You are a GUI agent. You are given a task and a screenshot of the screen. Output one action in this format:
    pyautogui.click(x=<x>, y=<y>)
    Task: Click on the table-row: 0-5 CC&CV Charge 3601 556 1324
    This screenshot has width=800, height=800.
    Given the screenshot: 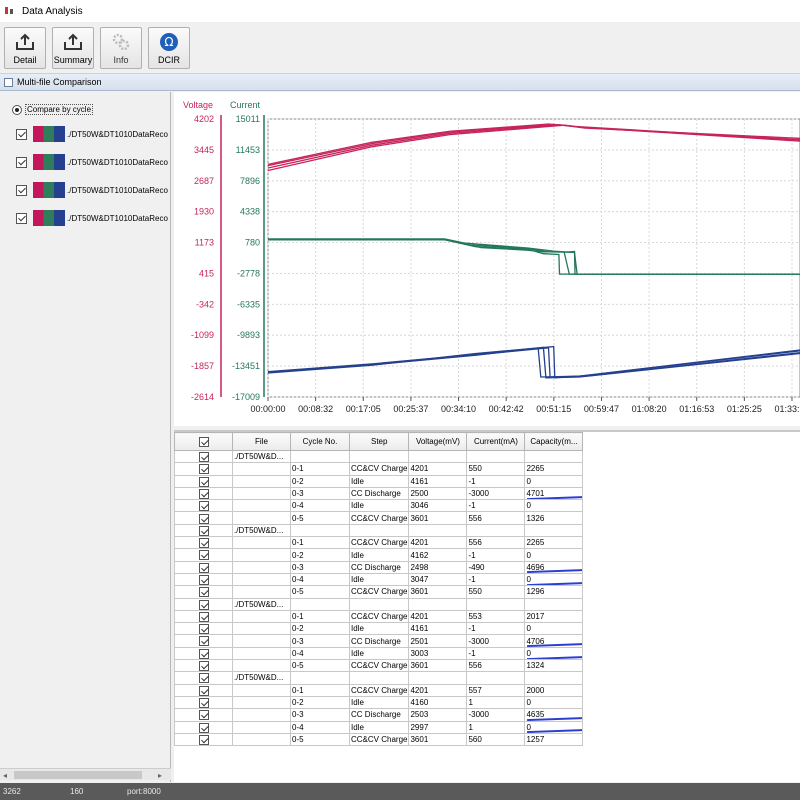 What is the action you would take?
    pyautogui.click(x=379, y=666)
    